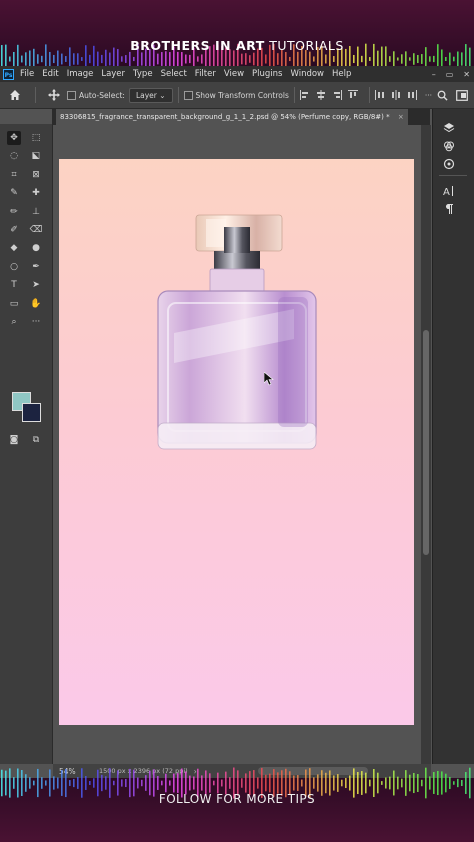  What do you see at coordinates (8, 74) in the screenshot?
I see `photoshop-logo: Ps` at bounding box center [8, 74].